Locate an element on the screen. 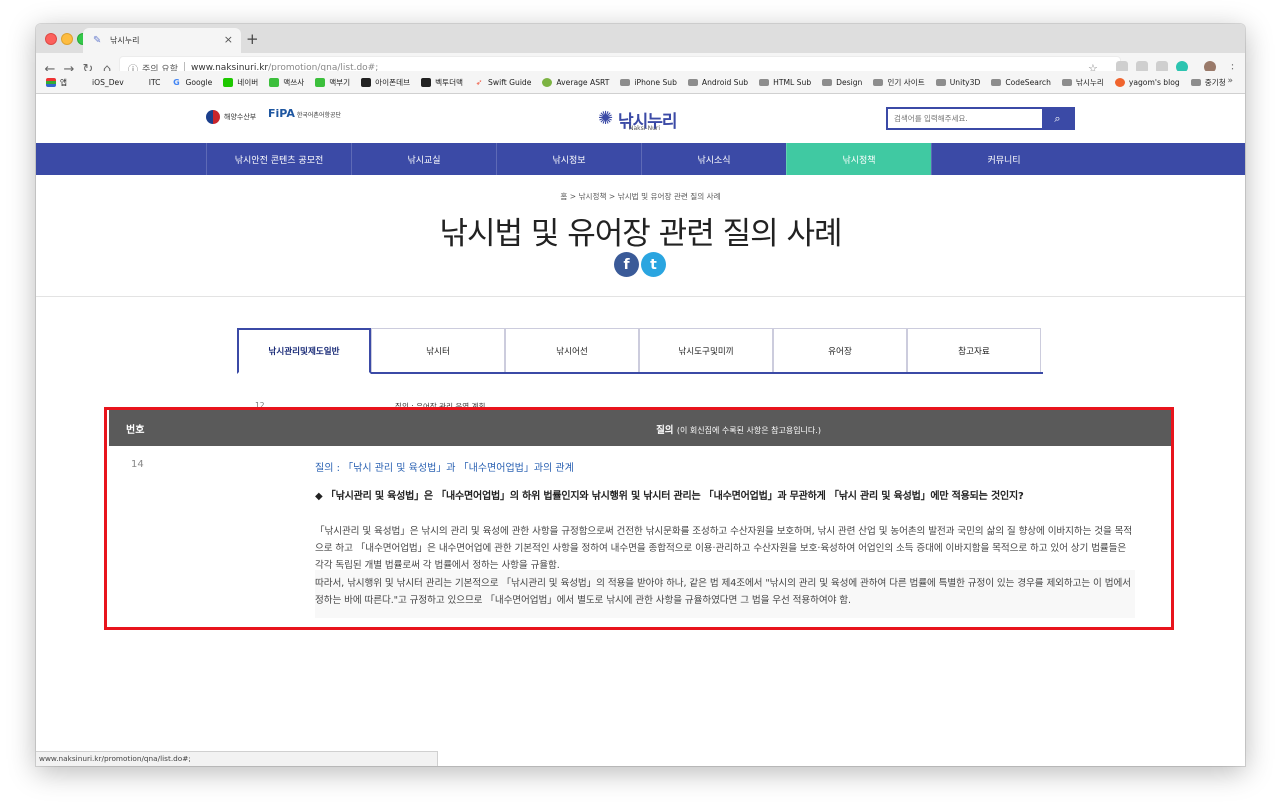  bookmark-item: yagom's blog is located at coordinates (1147, 82).